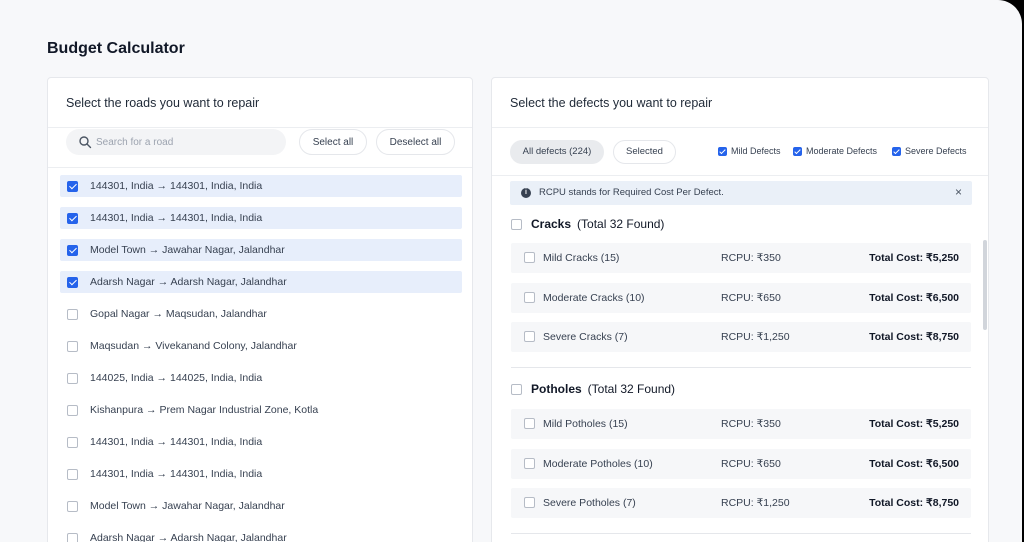  What do you see at coordinates (756, 151) in the screenshot?
I see `filter-label: Mild Defects` at bounding box center [756, 151].